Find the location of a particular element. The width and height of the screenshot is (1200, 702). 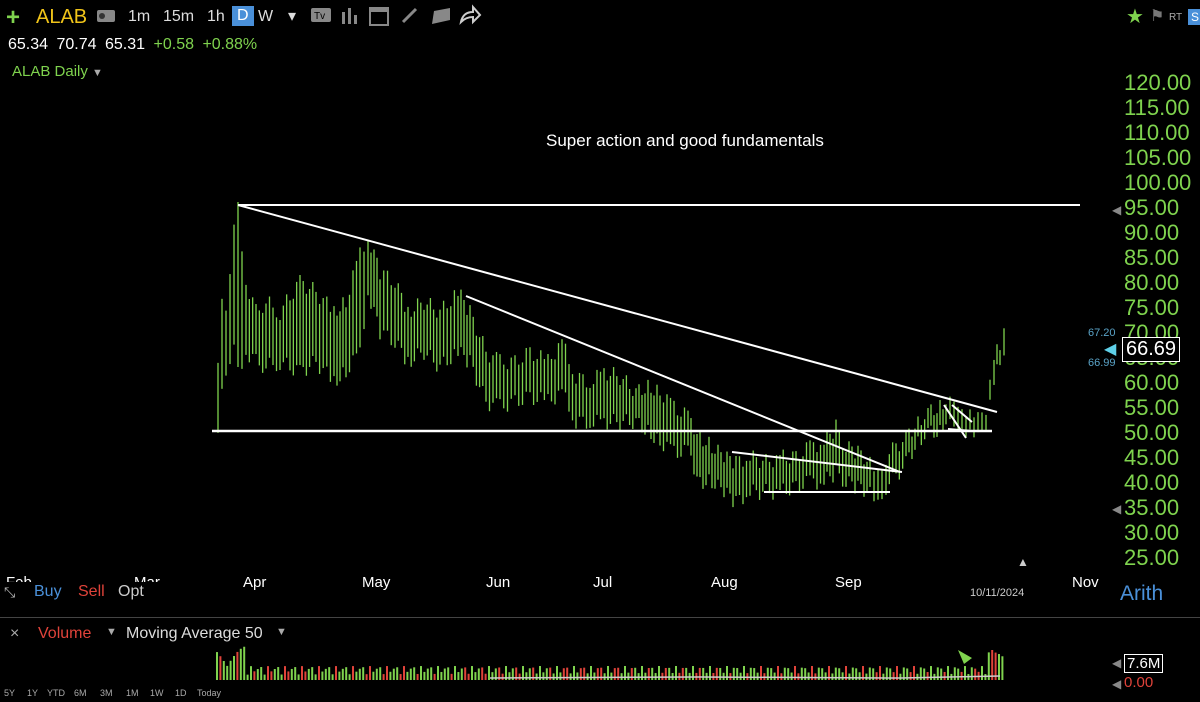

calendar-icon is located at coordinates (379, 18).